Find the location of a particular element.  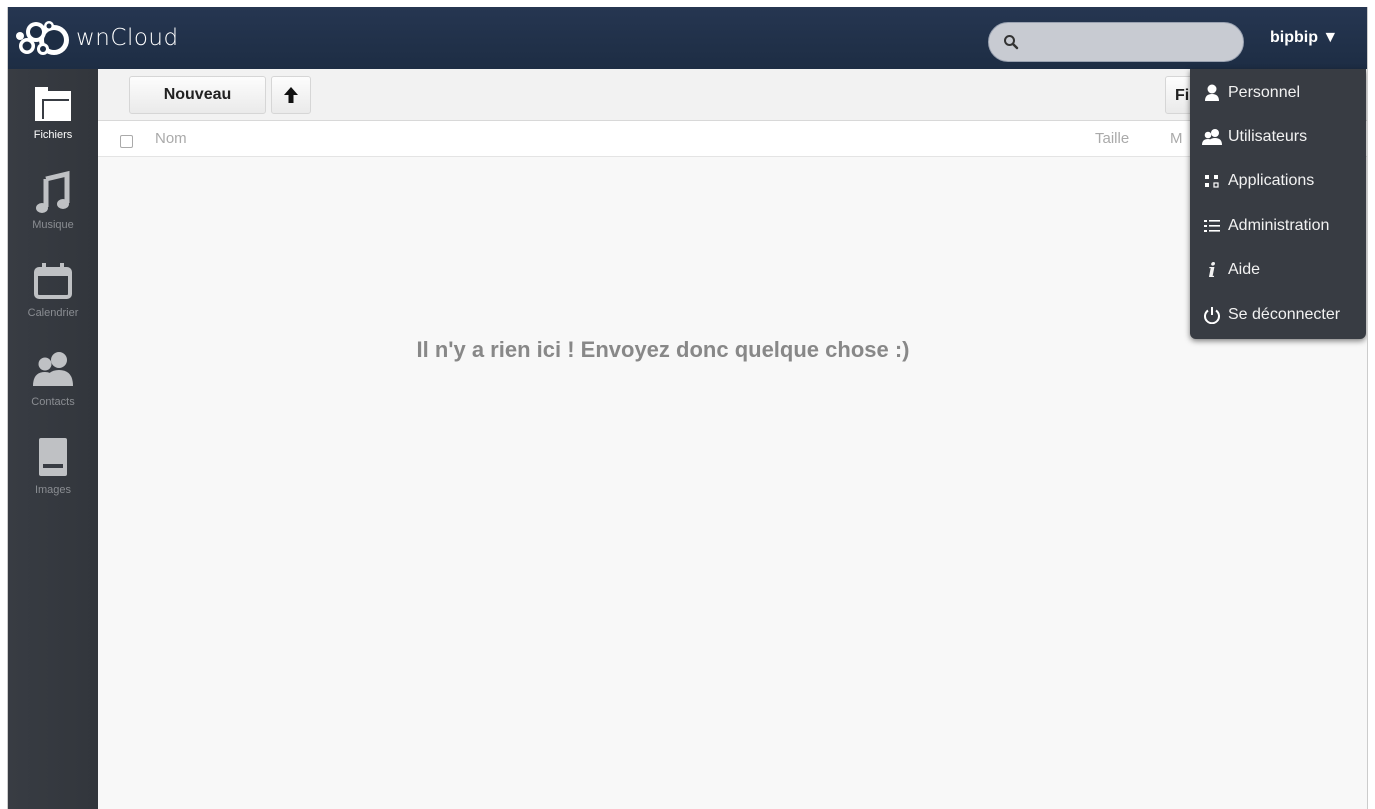

upload-arrow-icon is located at coordinates (291, 95).